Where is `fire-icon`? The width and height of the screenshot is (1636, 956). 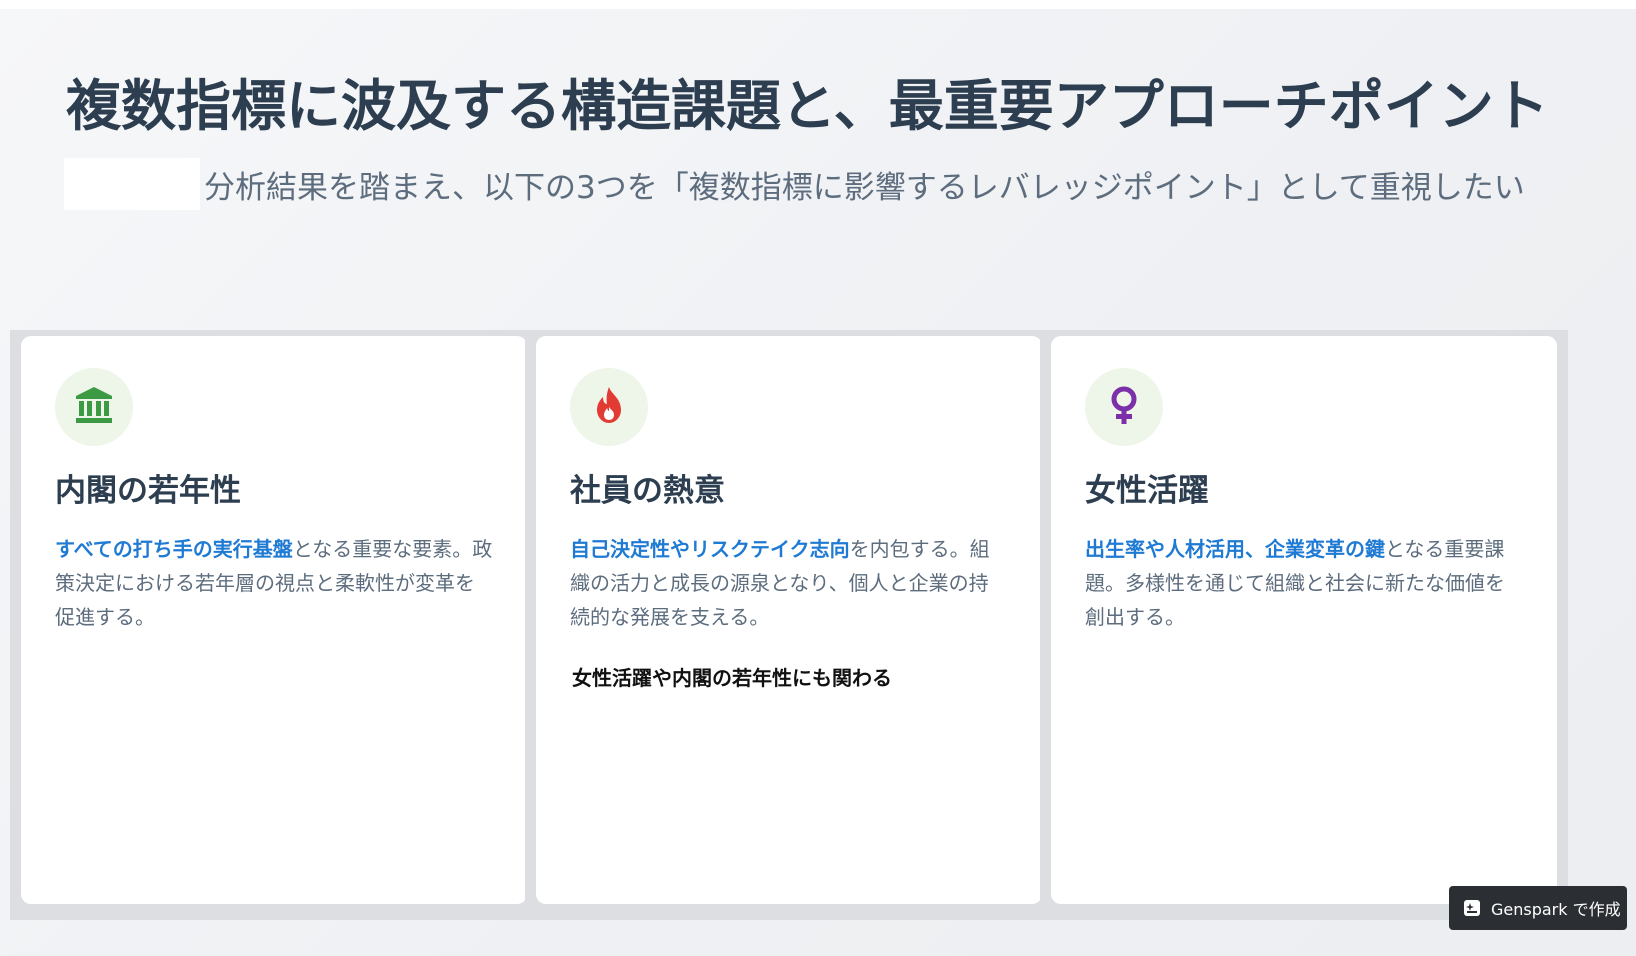
fire-icon is located at coordinates (609, 407).